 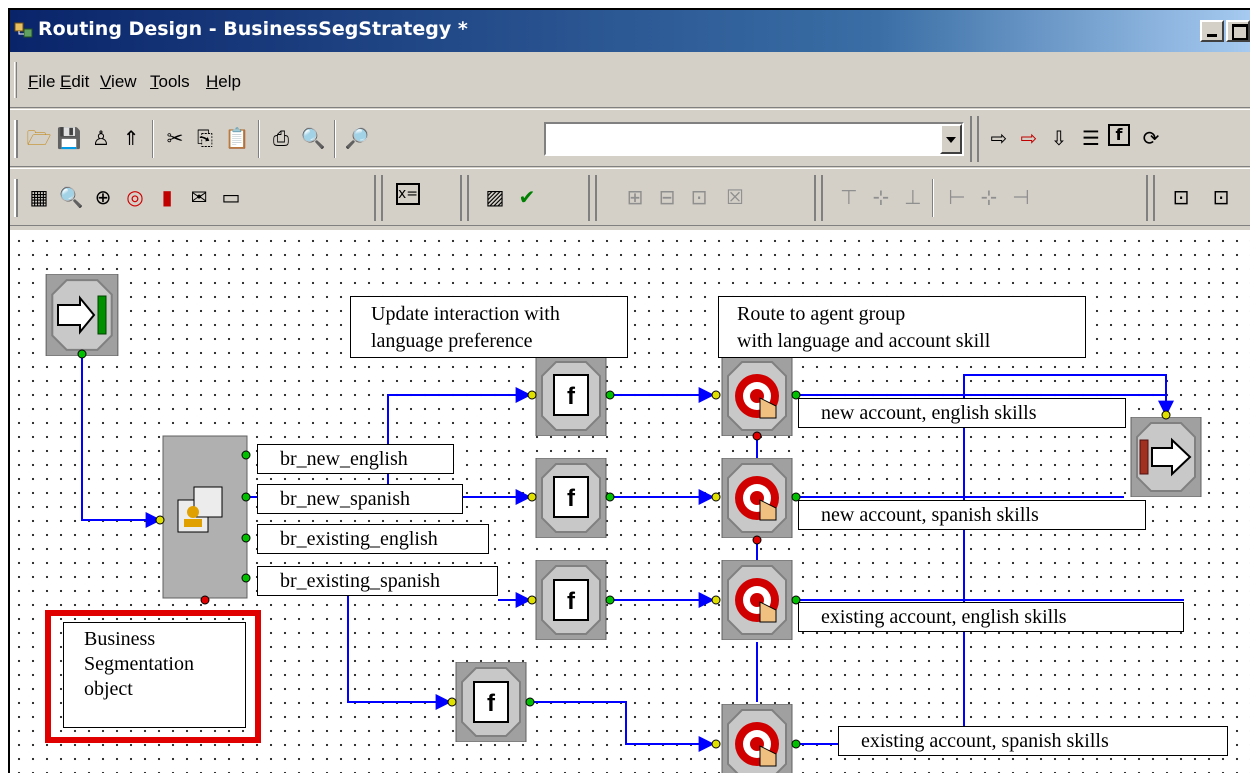 What do you see at coordinates (972, 515) in the screenshot?
I see `target-label-new-spanish: new account, spanish skills` at bounding box center [972, 515].